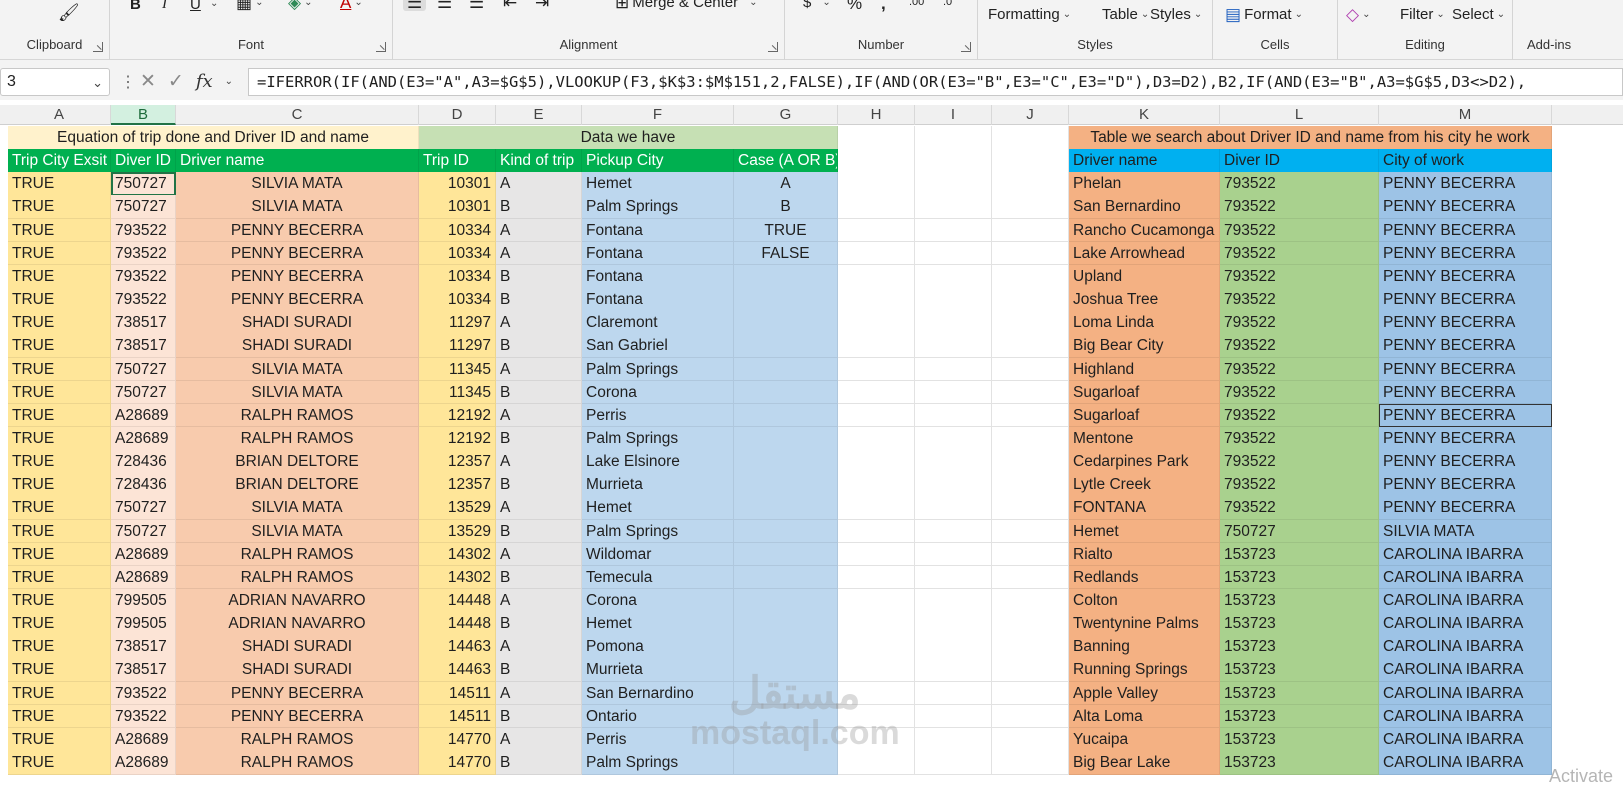 The height and width of the screenshot is (791, 1623). What do you see at coordinates (1144, 300) in the screenshot?
I see `lookup-cell-k: Joshua Tree` at bounding box center [1144, 300].